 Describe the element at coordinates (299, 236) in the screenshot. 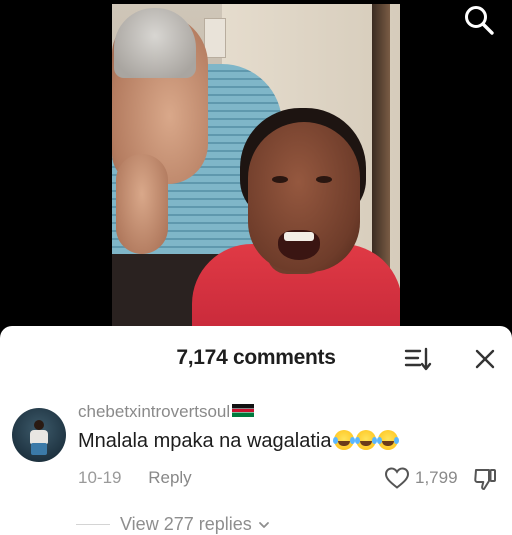

I see `girl-teeth` at that location.